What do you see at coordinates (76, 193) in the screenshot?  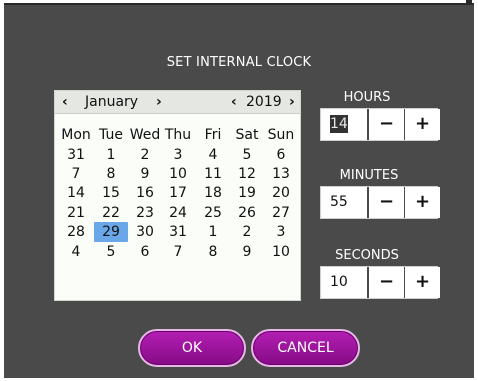 I see `calendar-day: 14` at bounding box center [76, 193].